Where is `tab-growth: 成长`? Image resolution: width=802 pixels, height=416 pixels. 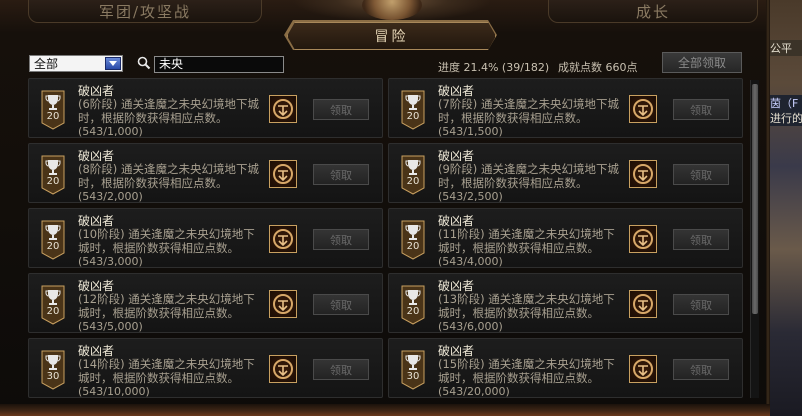 tab-growth: 成长 is located at coordinates (653, 11).